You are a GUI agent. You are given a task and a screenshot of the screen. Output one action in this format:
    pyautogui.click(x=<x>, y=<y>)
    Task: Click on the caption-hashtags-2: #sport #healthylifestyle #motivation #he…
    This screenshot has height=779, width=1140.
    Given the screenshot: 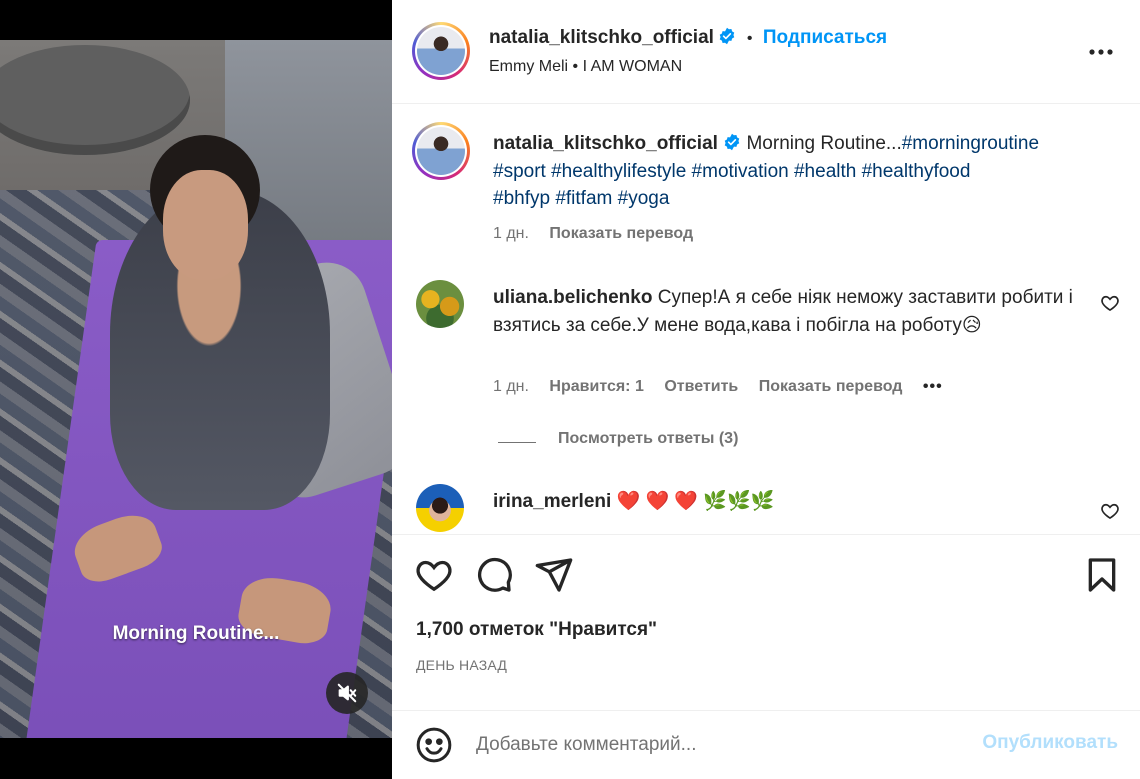 What is the action you would take?
    pyautogui.click(x=731, y=171)
    